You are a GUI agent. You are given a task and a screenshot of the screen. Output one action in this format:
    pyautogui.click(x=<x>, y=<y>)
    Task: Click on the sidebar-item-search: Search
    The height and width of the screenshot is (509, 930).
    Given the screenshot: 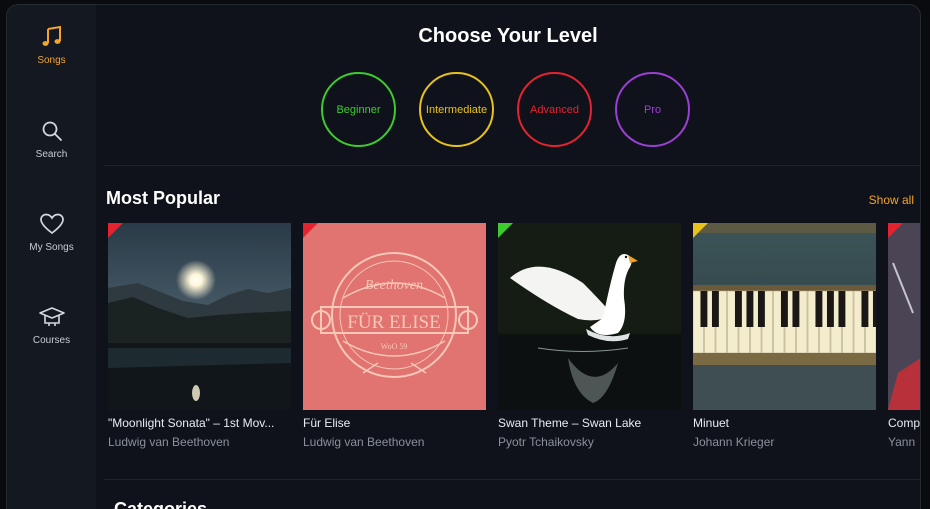 What is the action you would take?
    pyautogui.click(x=51, y=154)
    